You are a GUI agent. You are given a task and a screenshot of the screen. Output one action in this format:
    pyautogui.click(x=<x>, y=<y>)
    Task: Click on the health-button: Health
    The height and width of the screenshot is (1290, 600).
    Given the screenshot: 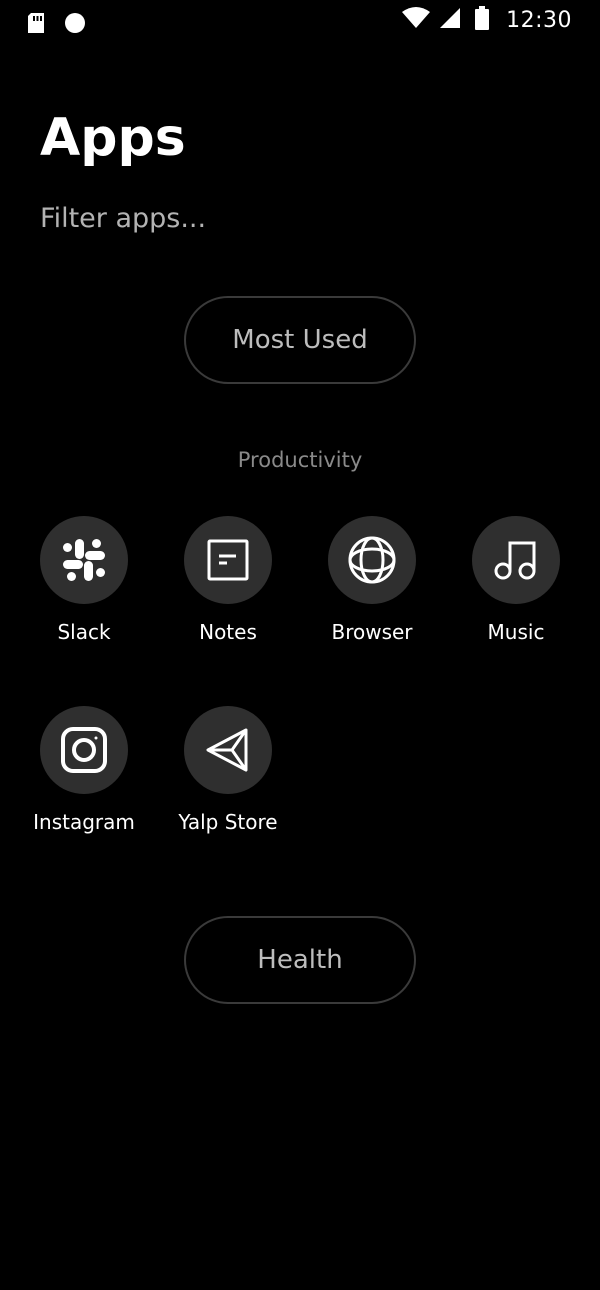 What is the action you would take?
    pyautogui.click(x=300, y=960)
    